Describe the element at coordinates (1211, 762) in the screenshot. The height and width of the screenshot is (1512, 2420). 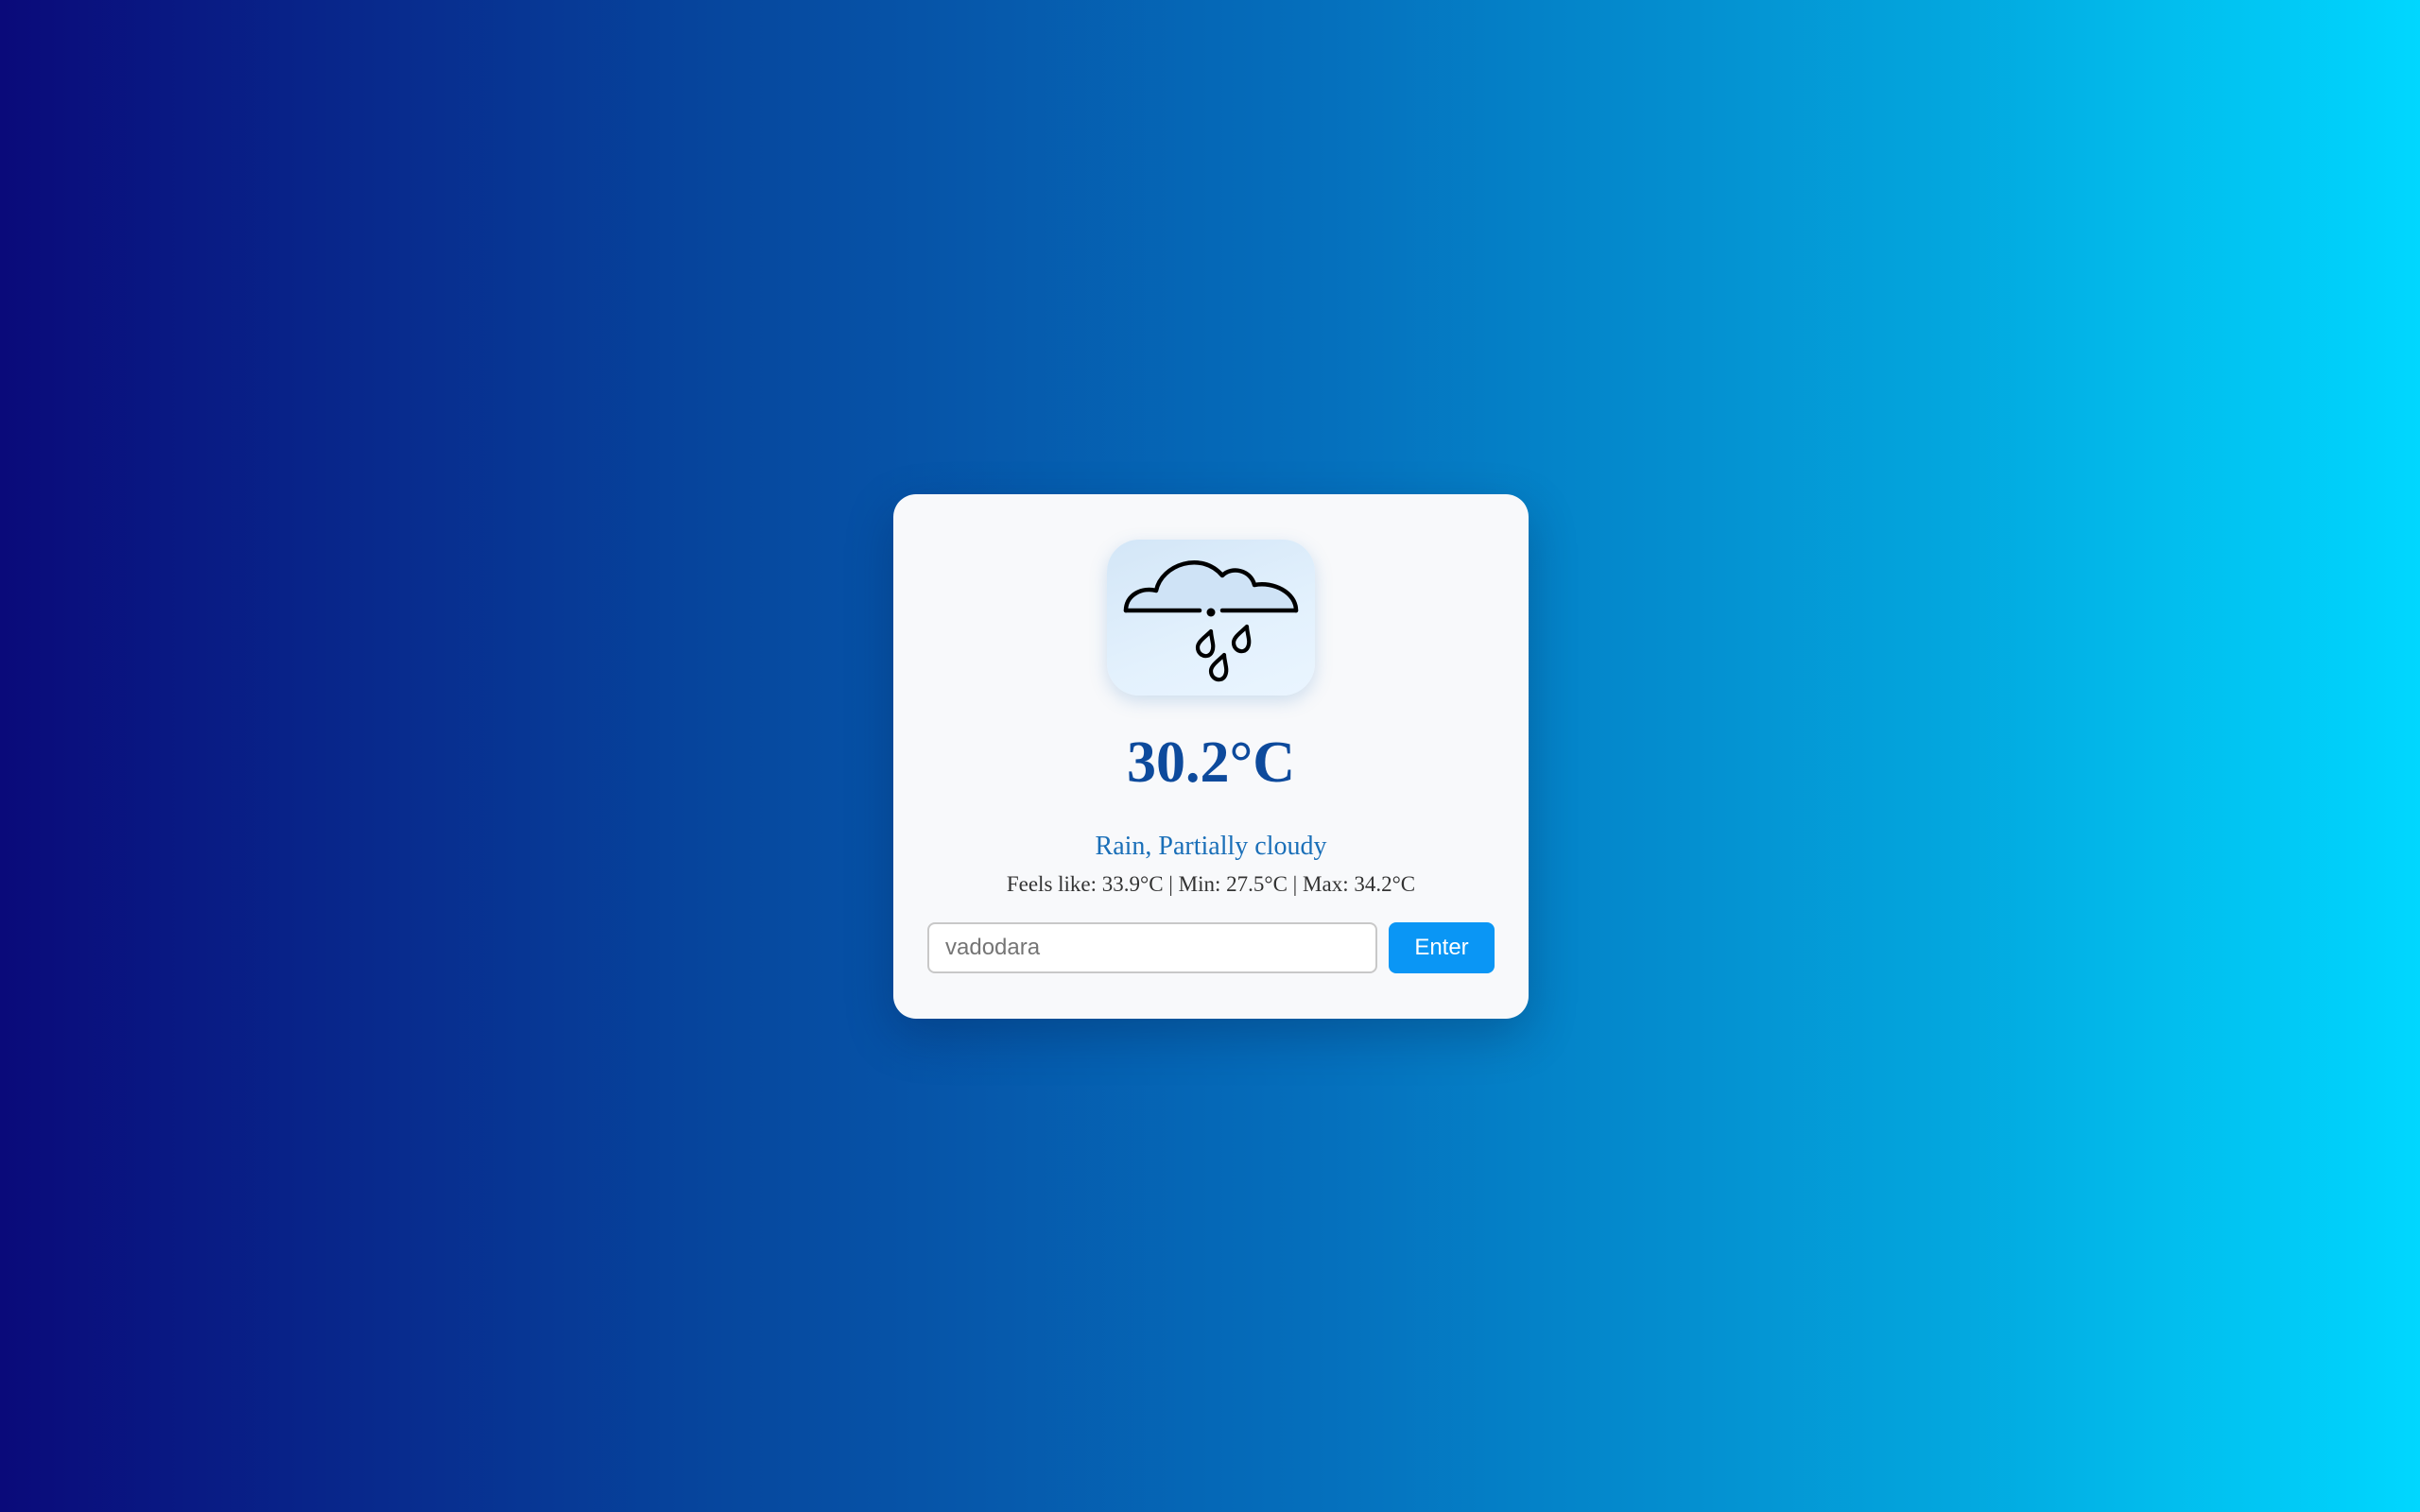
I see `temperature-value: 30.2°C` at that location.